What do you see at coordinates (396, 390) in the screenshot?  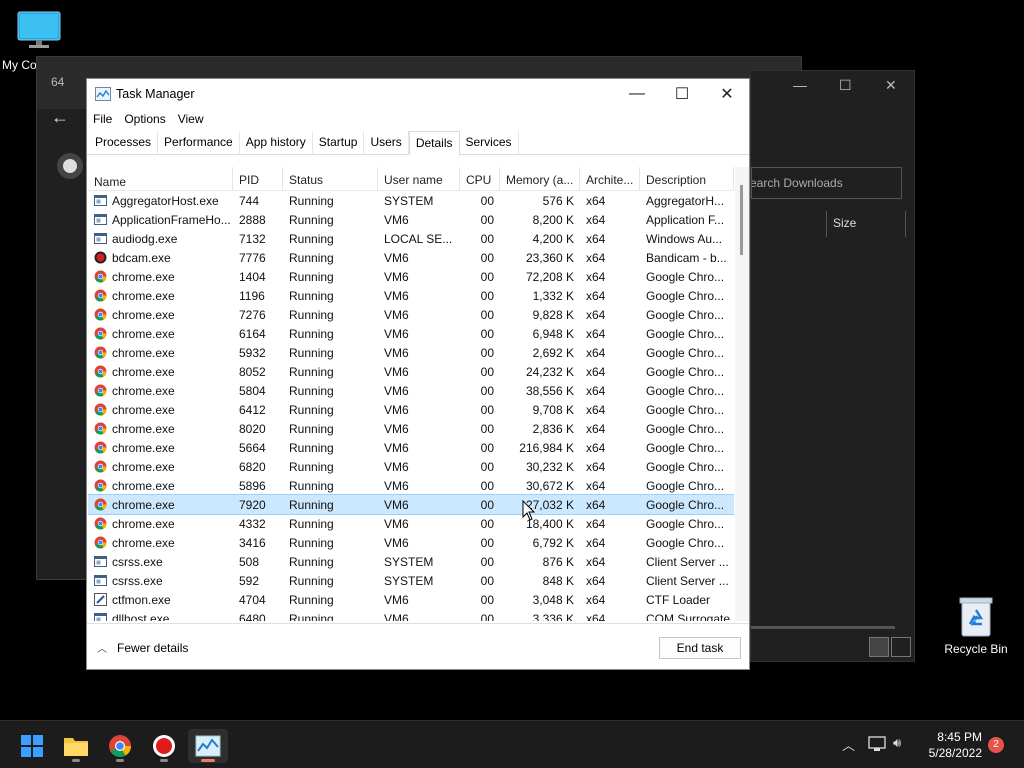 I see `cell-user: VM6` at bounding box center [396, 390].